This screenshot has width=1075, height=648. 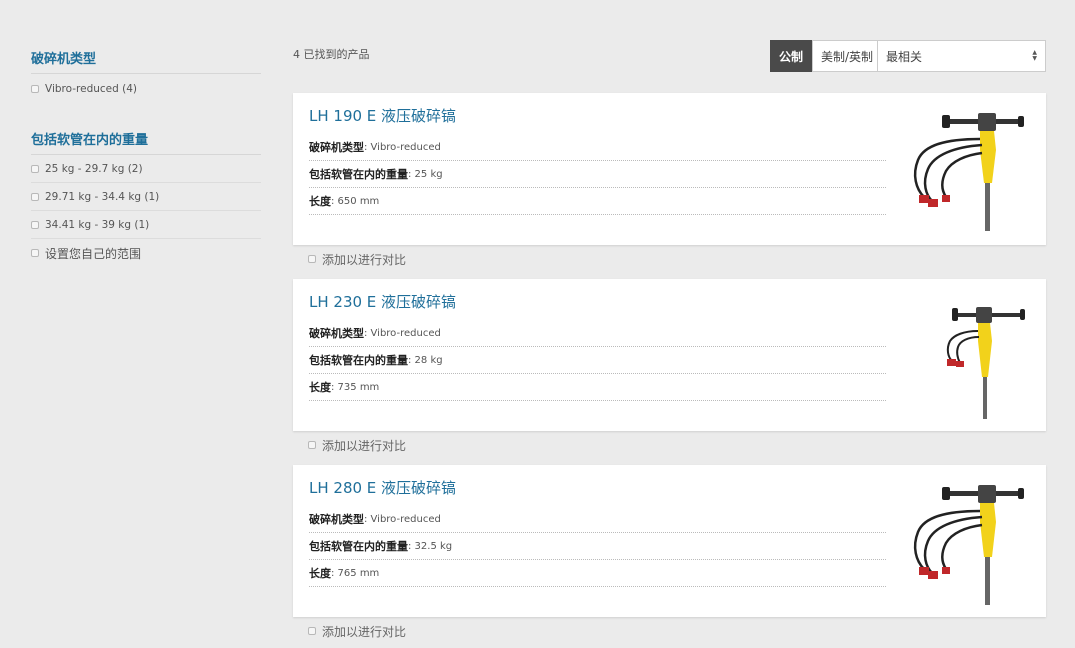 What do you see at coordinates (597, 573) in the screenshot?
I see `spec-row-length: 长度 : 765 mm` at bounding box center [597, 573].